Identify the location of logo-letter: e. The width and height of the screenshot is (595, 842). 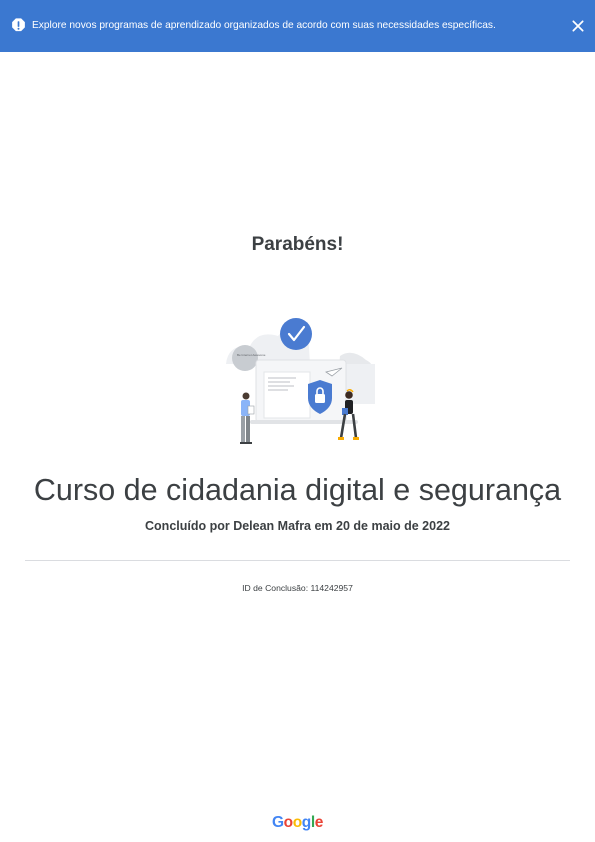
(319, 822).